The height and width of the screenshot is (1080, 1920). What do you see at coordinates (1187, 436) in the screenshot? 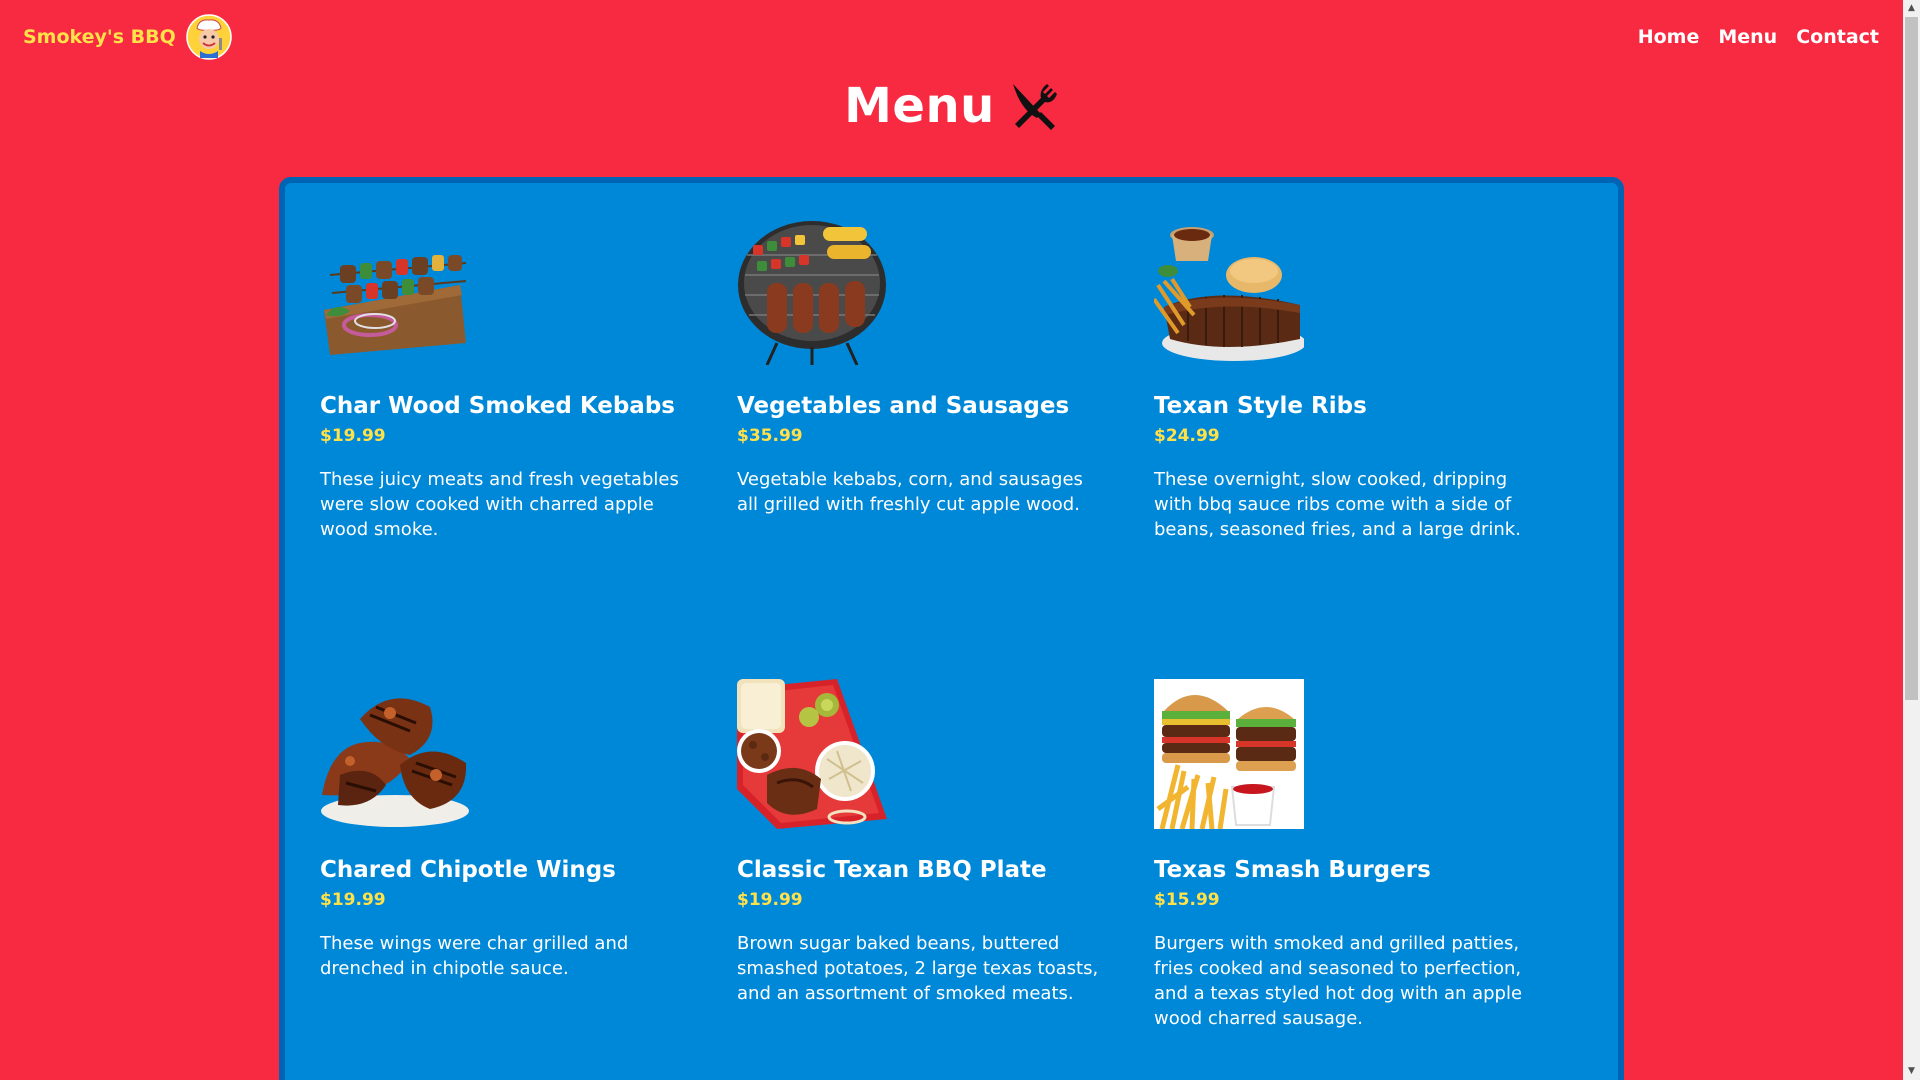
I see `item-price: $24.99` at bounding box center [1187, 436].